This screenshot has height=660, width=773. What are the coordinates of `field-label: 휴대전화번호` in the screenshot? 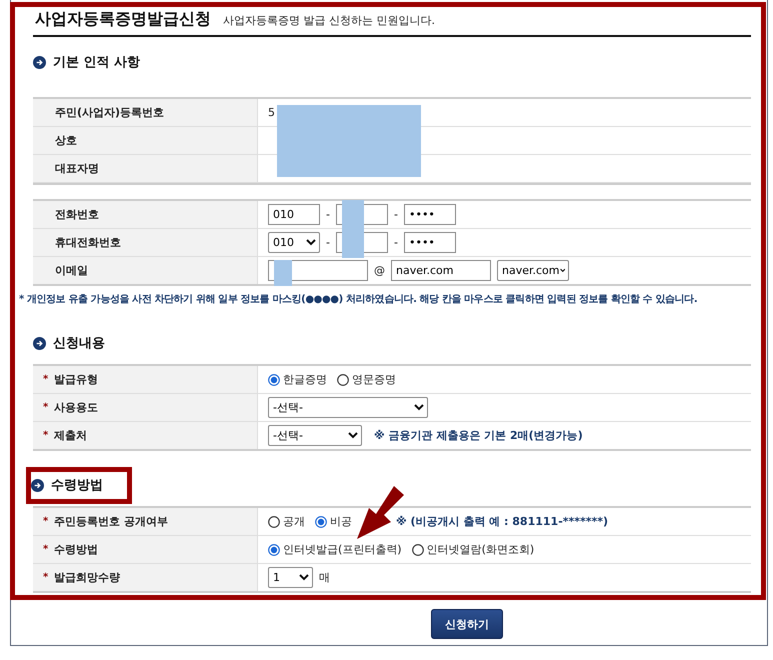 It's located at (88, 243).